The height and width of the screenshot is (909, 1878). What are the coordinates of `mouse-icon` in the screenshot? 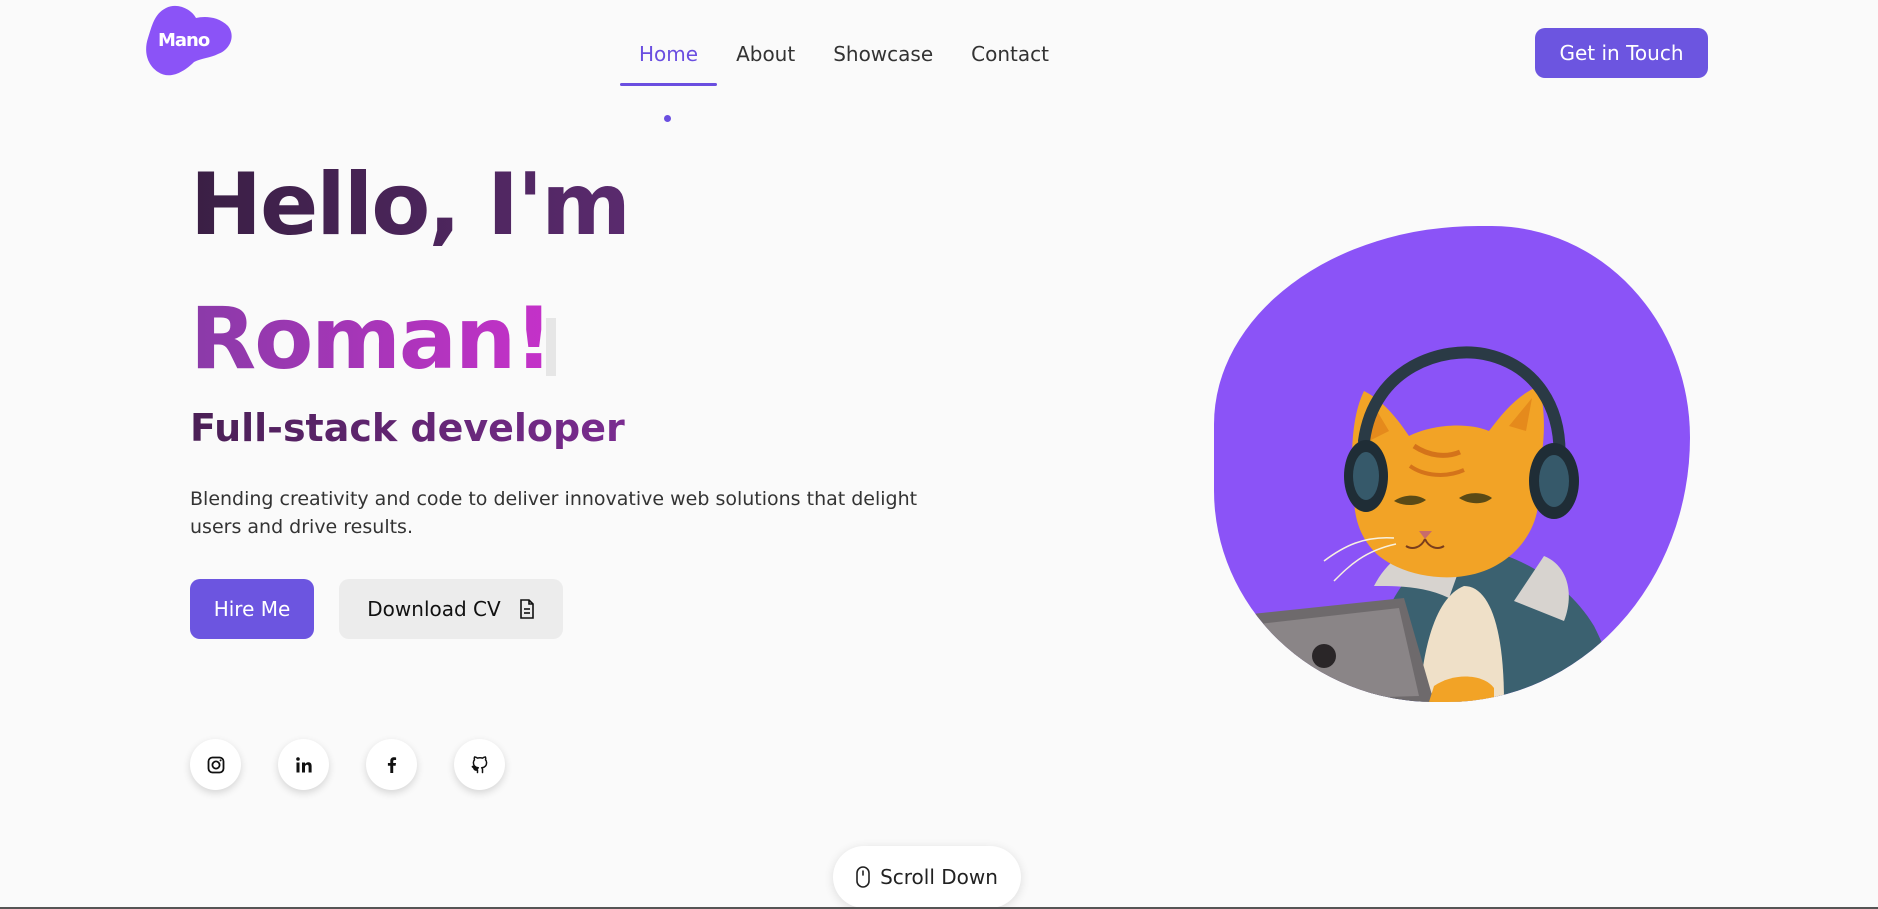 It's located at (863, 877).